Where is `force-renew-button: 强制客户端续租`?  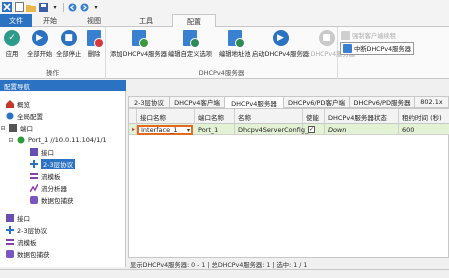
force-renew-button: 强制客户端续租 is located at coordinates (368, 35).